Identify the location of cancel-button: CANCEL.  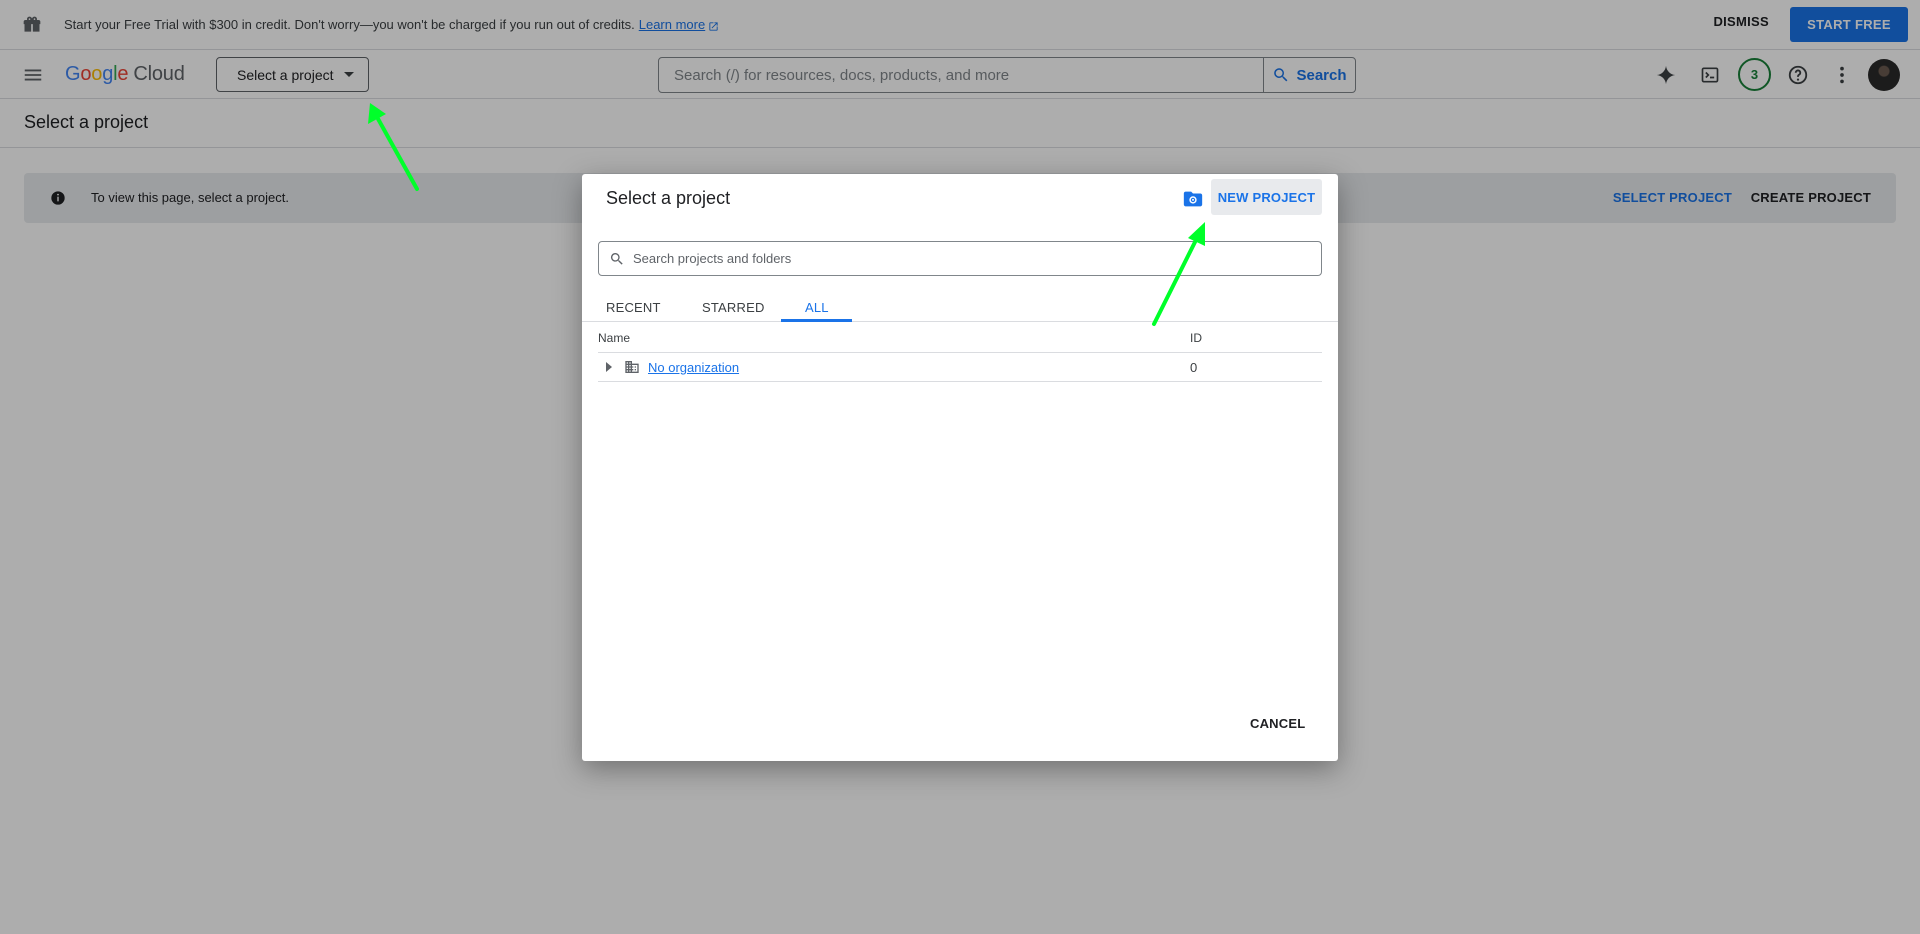
(1277, 723).